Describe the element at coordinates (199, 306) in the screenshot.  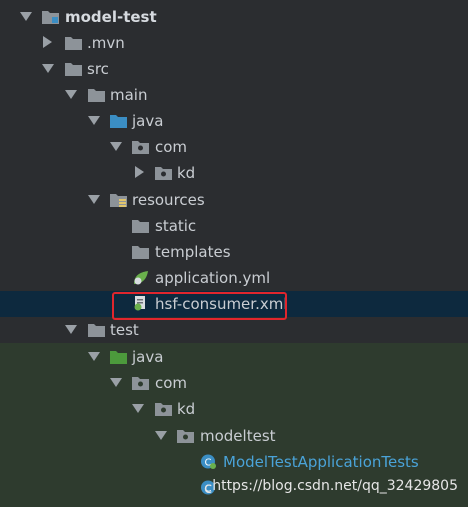
I see `highlight-box` at that location.